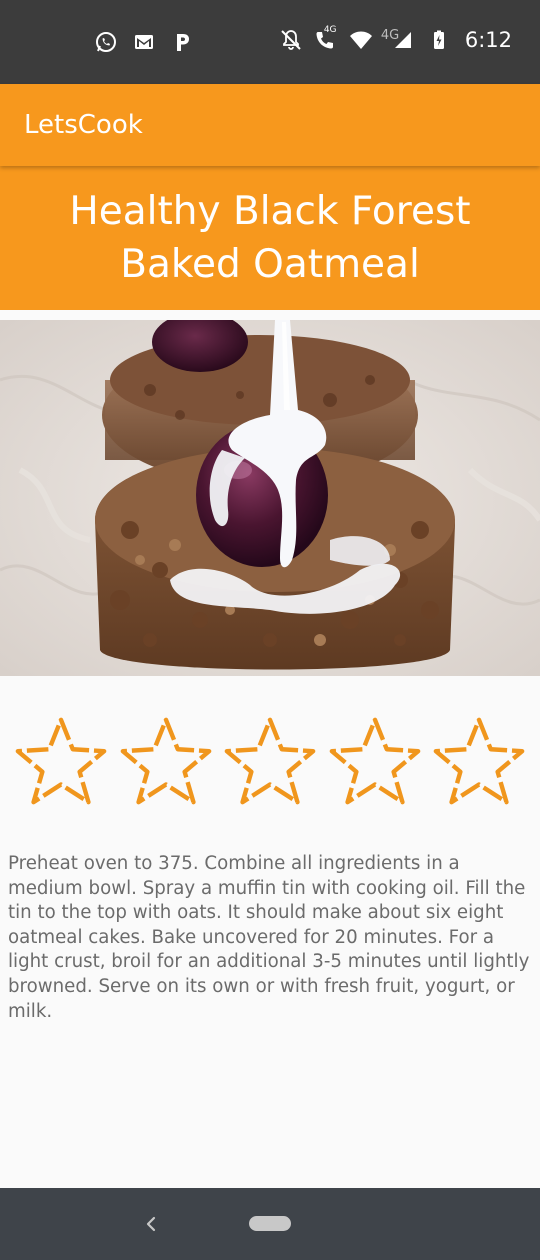  What do you see at coordinates (183, 42) in the screenshot?
I see `paypal-icon` at bounding box center [183, 42].